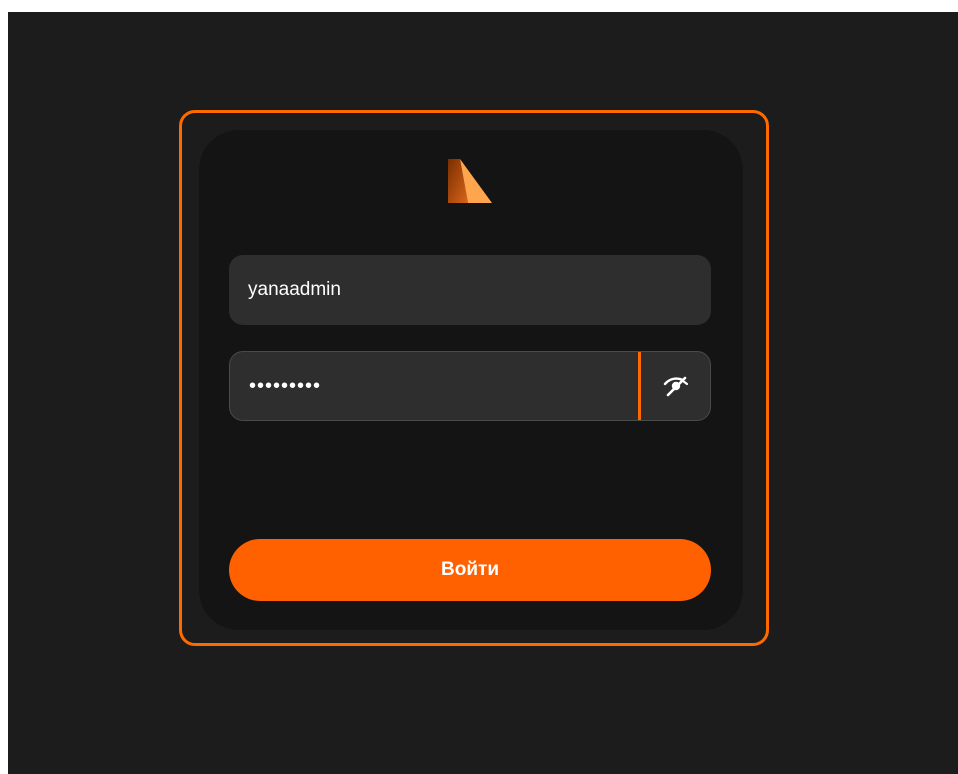 This screenshot has height=774, width=958. I want to click on password-field: •••••••••, so click(470, 386).